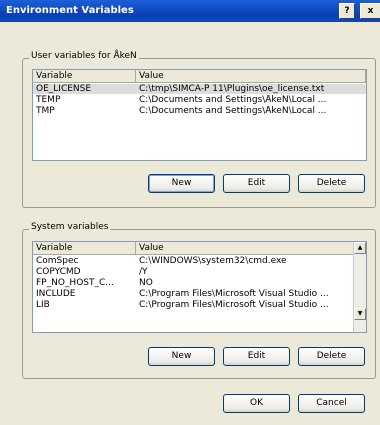 This screenshot has height=425, width=380. I want to click on user-edit-button: Edit, so click(256, 183).